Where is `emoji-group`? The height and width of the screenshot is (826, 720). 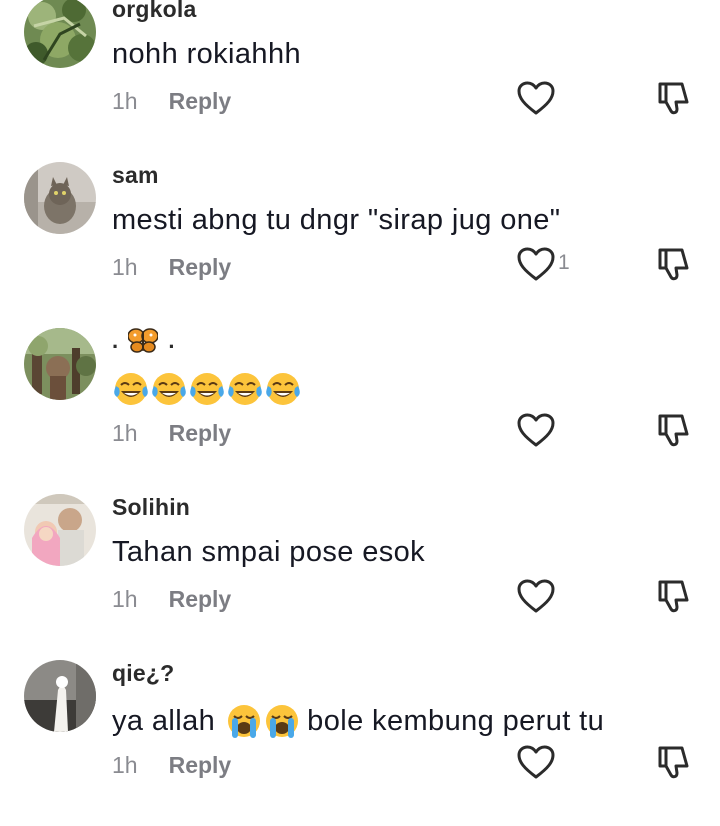
emoji-group is located at coordinates (263, 721).